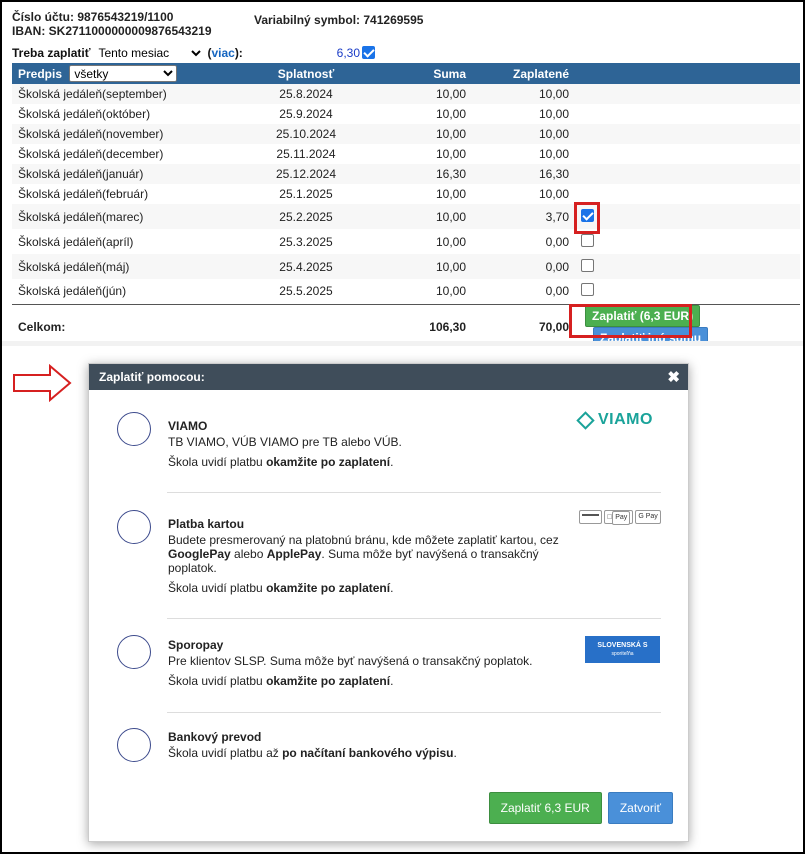 The image size is (805, 854). Describe the element at coordinates (149, 53) in the screenshot. I see `period-select: Tento mesiac` at that location.